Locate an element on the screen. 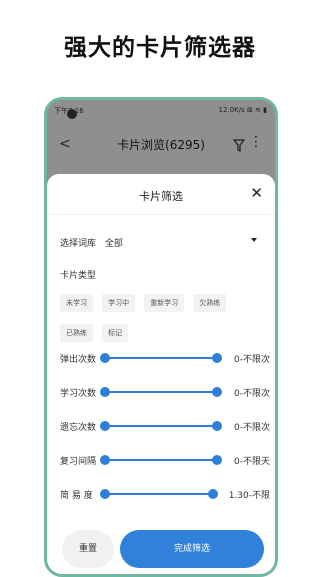  library-label: 选择词库 is located at coordinates (78, 244).